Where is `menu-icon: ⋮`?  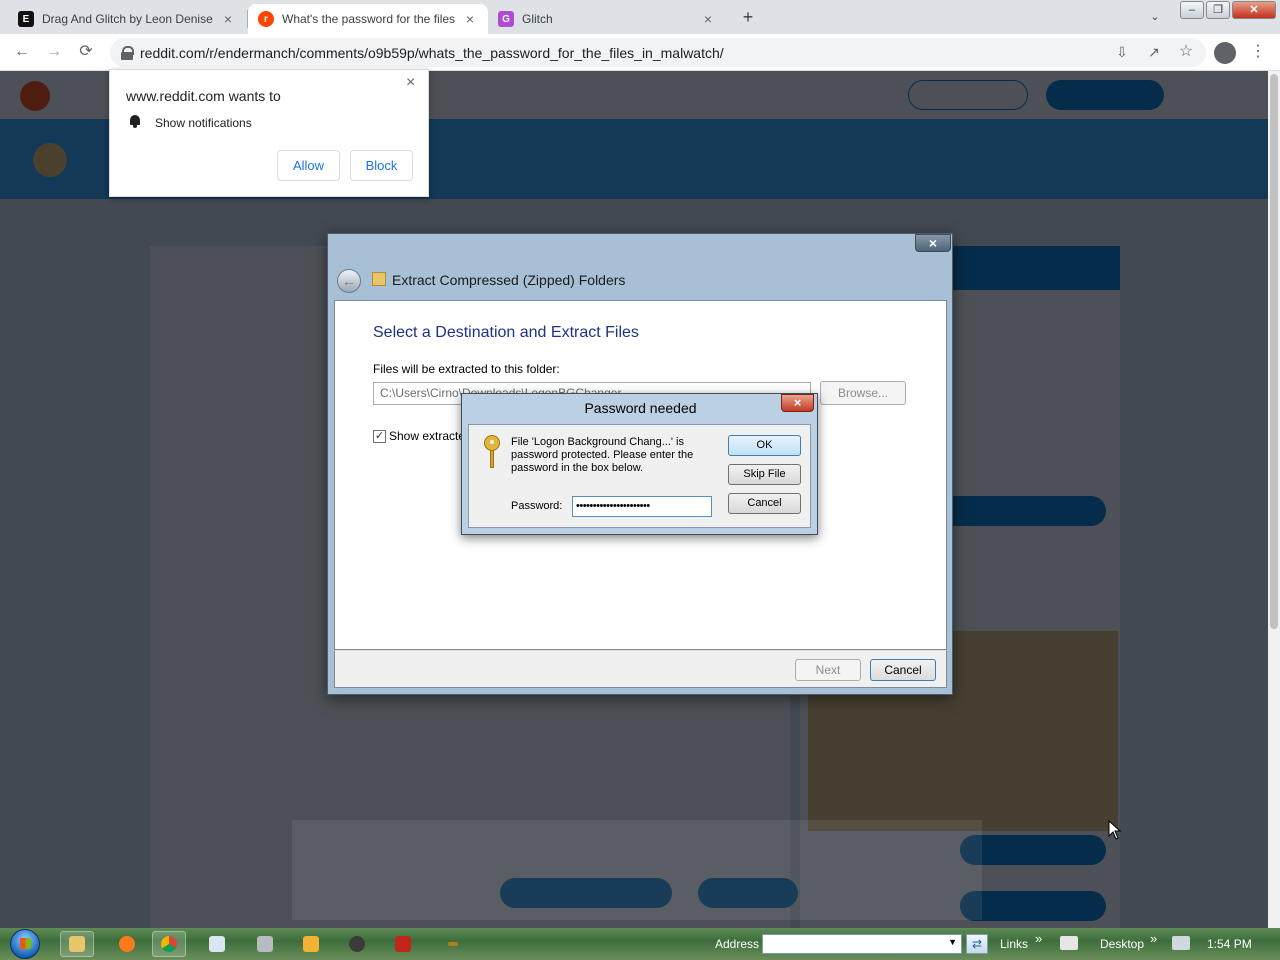
menu-icon: ⋮ is located at coordinates (1258, 52).